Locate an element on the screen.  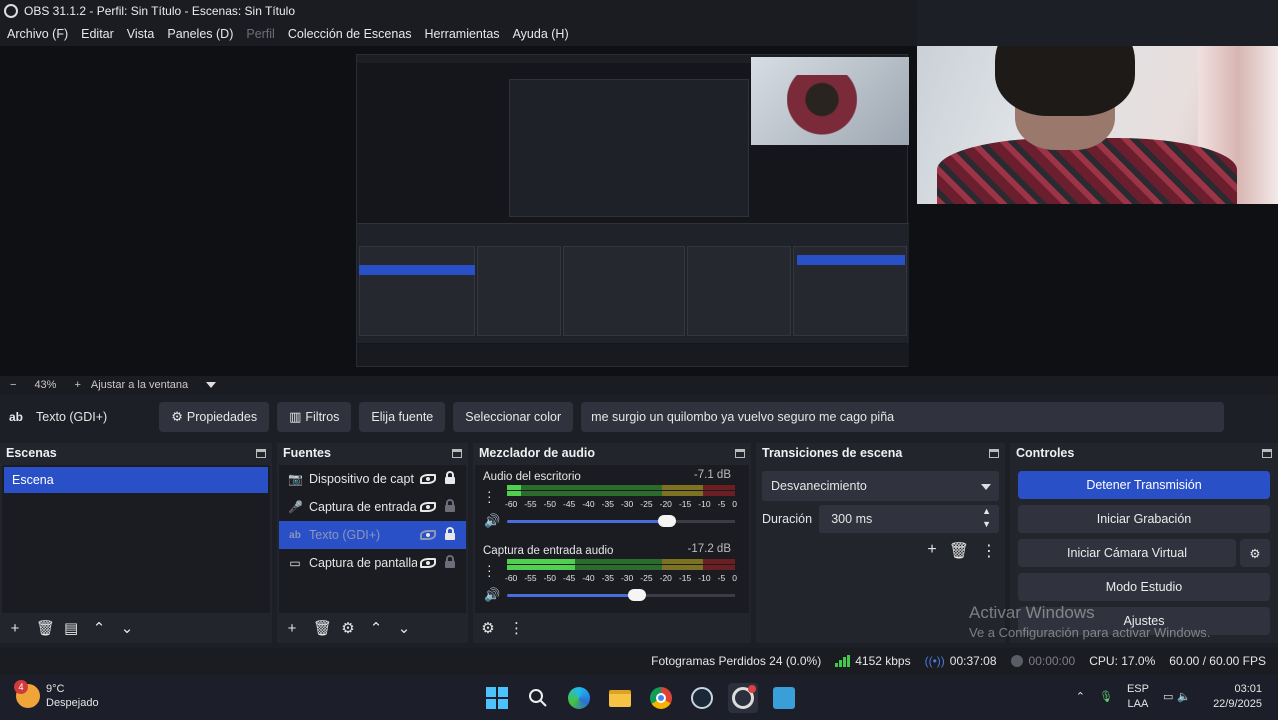
chevron-up-icon: ▲ is located at coordinates (986, 511).